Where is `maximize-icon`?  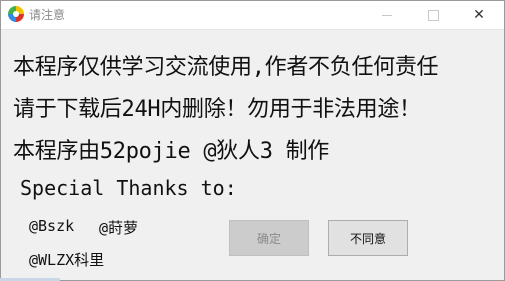 maximize-icon is located at coordinates (433, 15).